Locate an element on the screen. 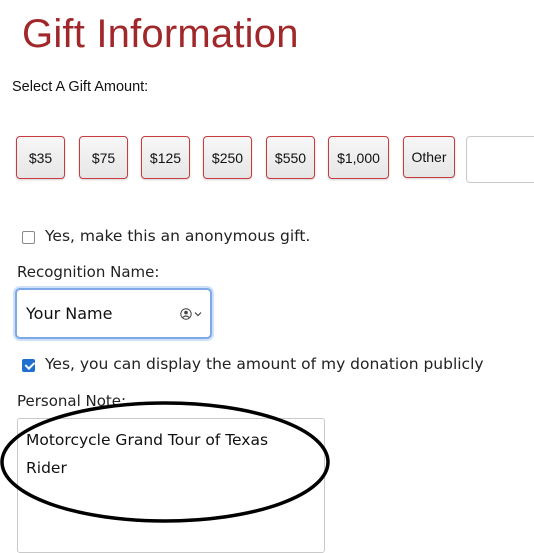  anonymous-gift-row: Yes, make this an anonymous gift. is located at coordinates (166, 236).